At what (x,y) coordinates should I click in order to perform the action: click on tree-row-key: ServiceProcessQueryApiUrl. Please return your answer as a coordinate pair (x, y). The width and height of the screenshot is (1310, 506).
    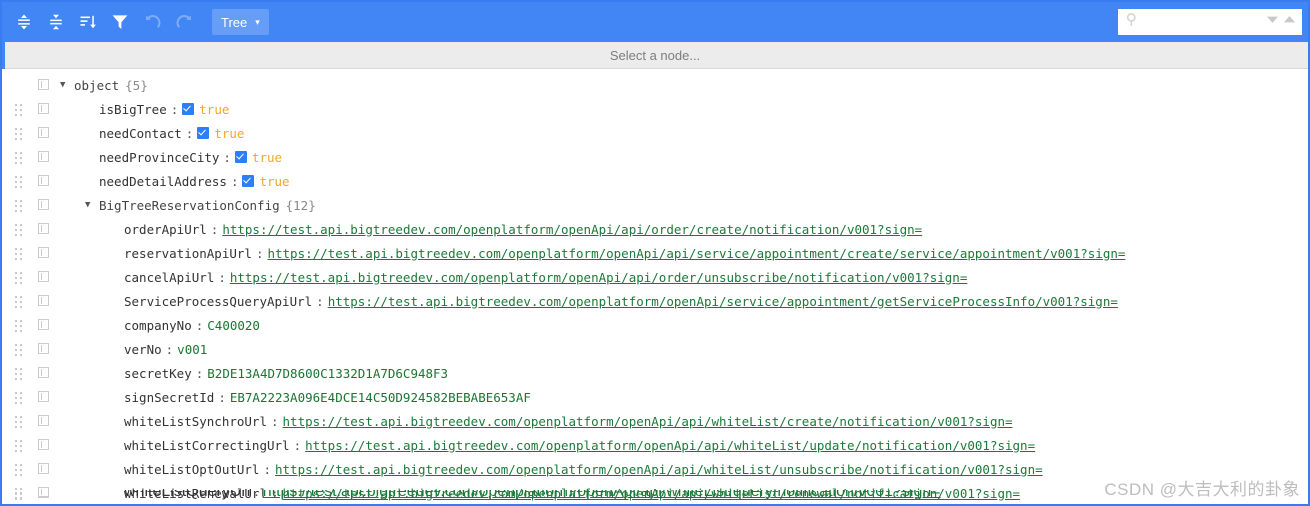
    Looking at the image, I should click on (218, 301).